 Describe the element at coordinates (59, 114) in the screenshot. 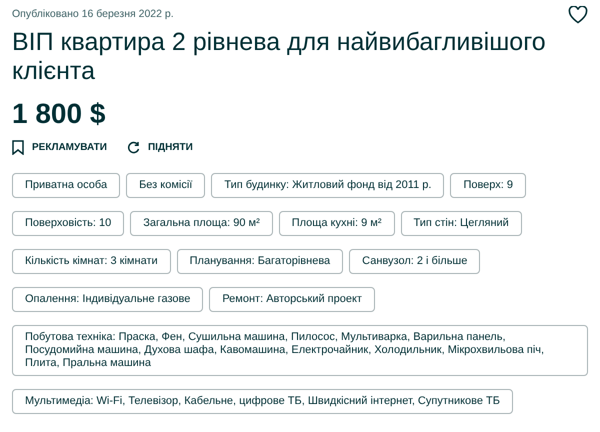

I see `price: 1 800 $` at that location.